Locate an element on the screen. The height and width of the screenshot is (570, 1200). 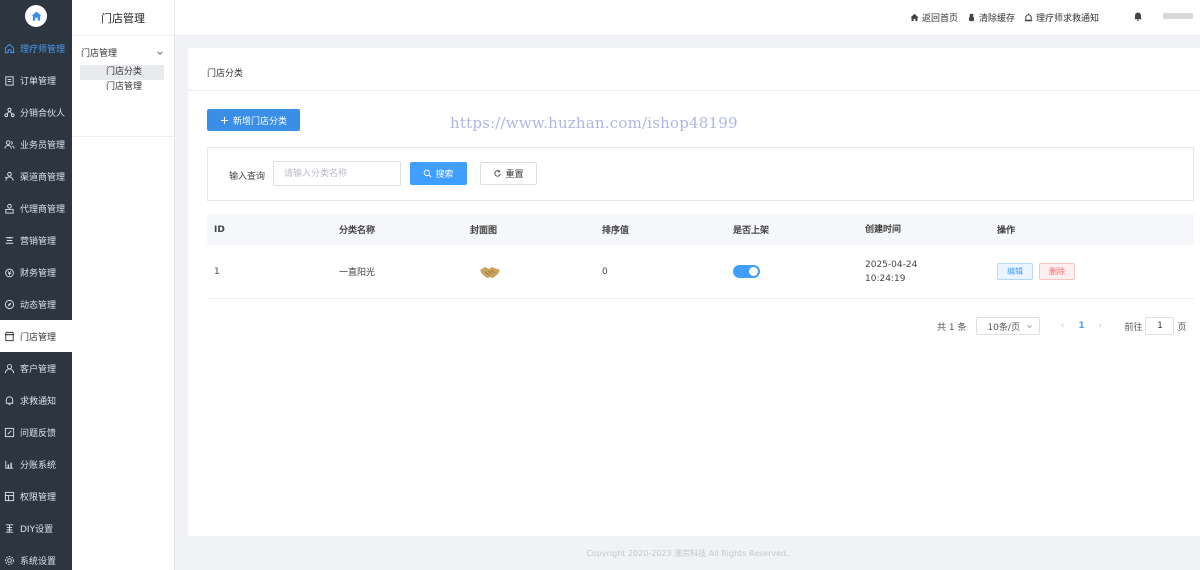
cell-created: 2025-04-24 10:24:19 is located at coordinates (931, 271).